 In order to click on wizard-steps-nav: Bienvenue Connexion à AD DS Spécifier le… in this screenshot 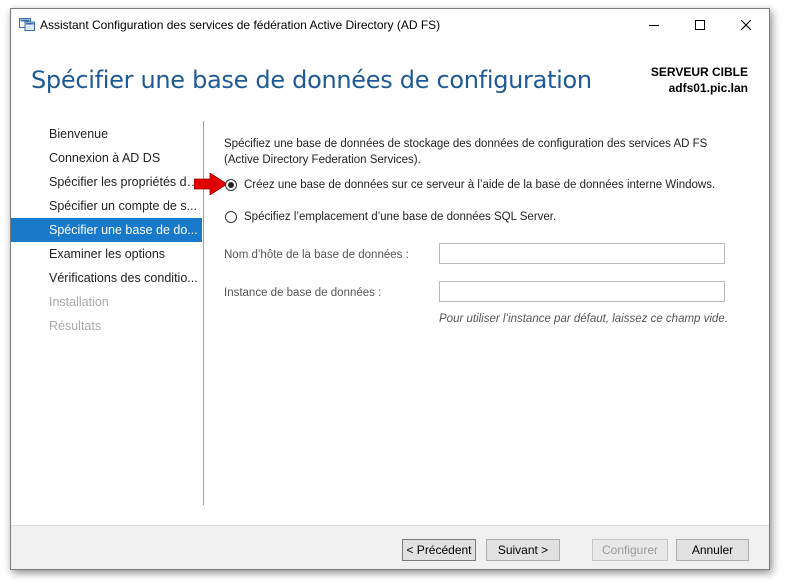, I will do `click(106, 230)`.